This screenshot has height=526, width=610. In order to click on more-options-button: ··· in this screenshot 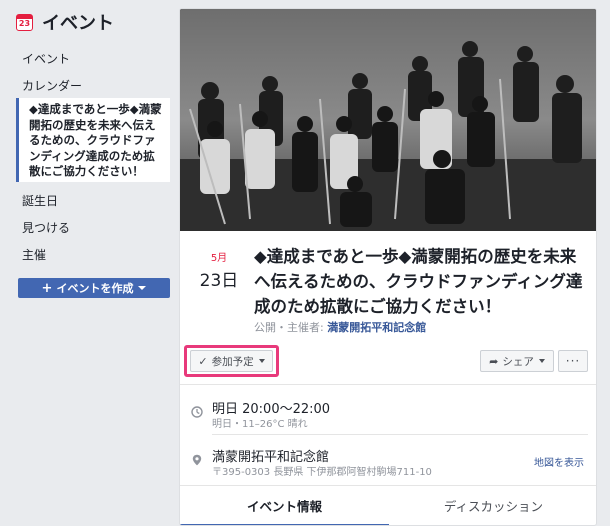, I will do `click(573, 361)`.